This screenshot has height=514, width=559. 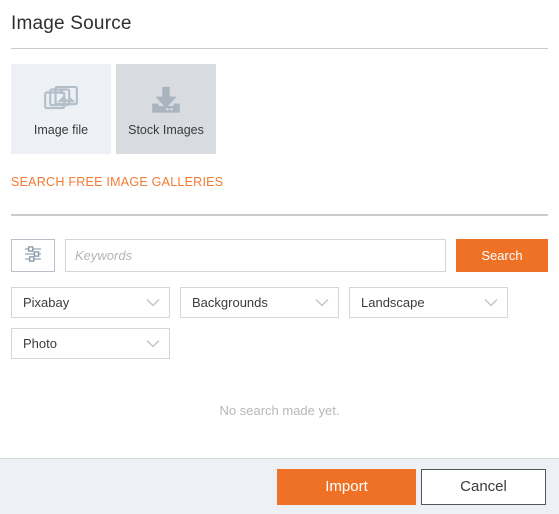 I want to click on dropdown-value: Backgrounds, so click(x=230, y=302).